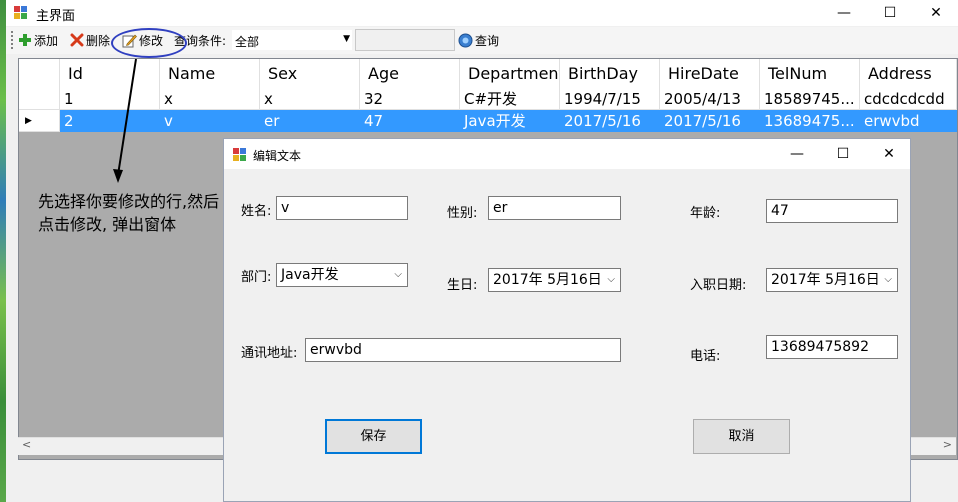  I want to click on column-header-birthday: BirthDay, so click(610, 73).